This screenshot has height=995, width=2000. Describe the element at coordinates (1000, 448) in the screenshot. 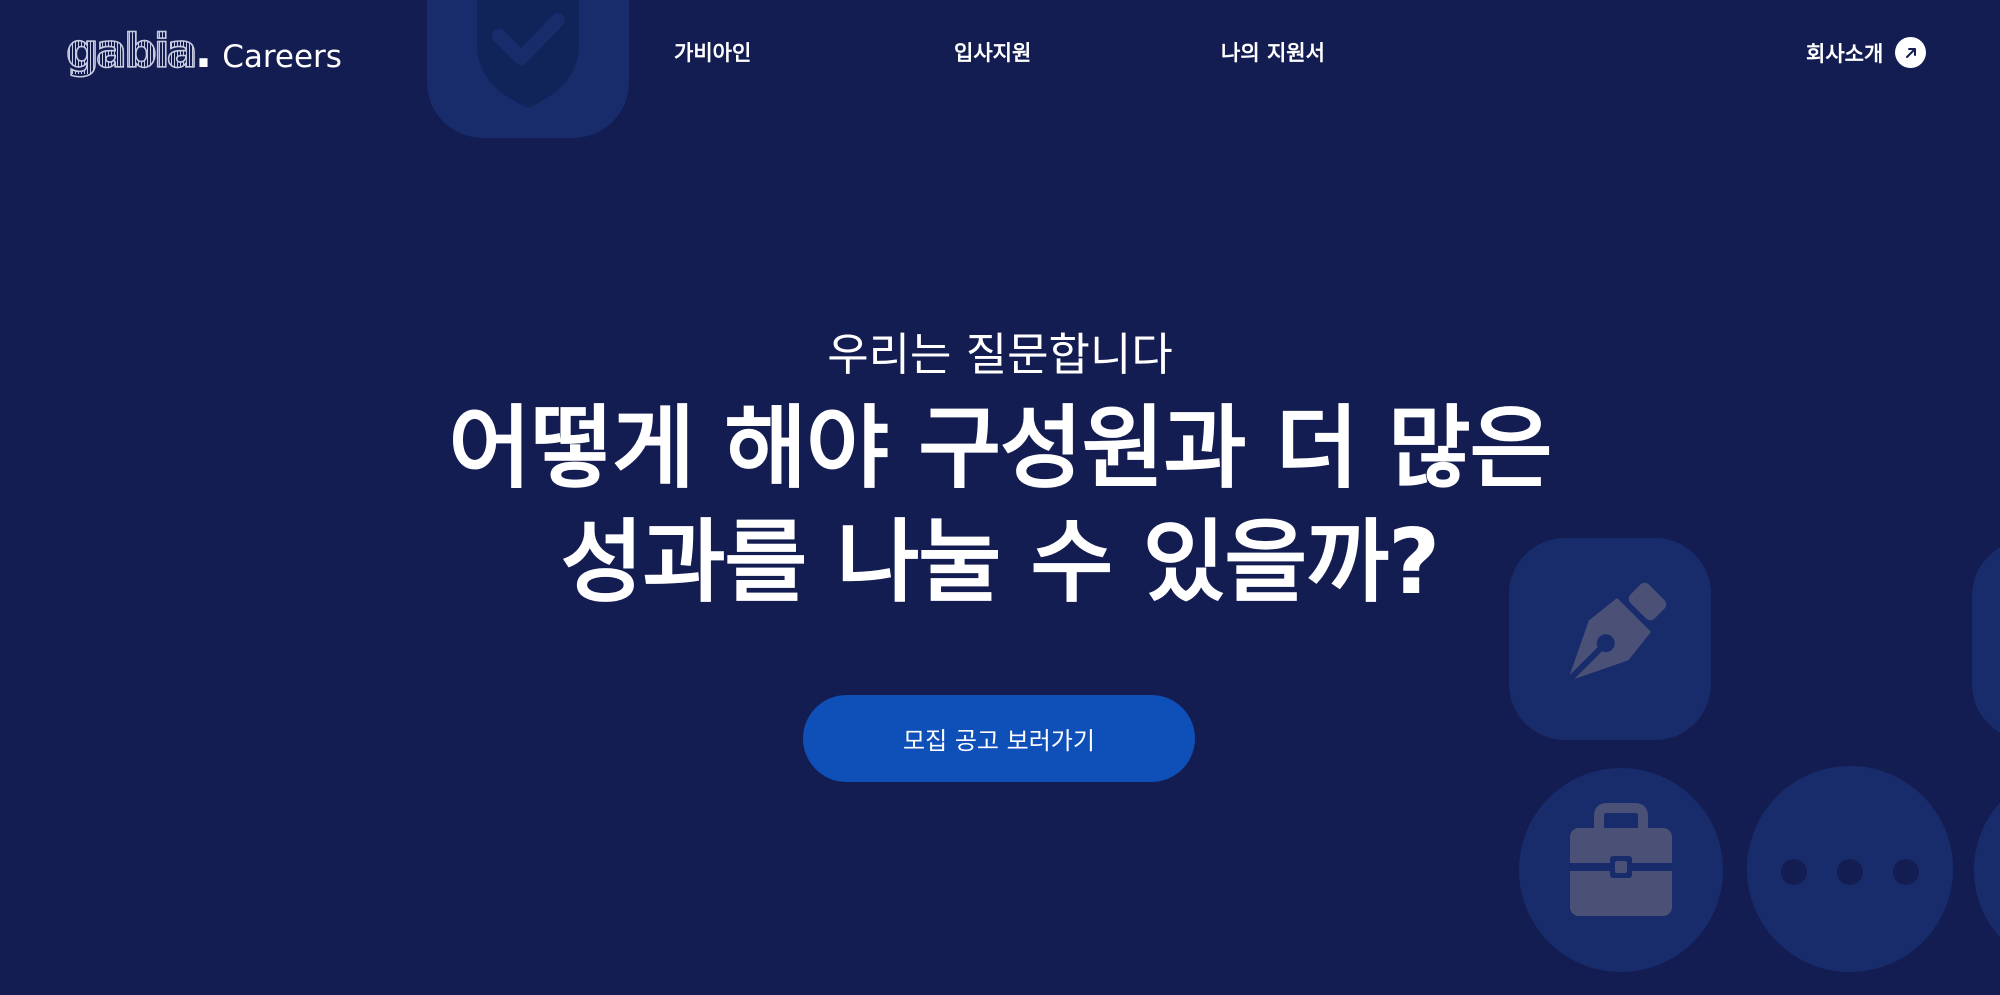

I see `hero-title-line-1: 어떻게 해야 구성원과 더 많은` at that location.